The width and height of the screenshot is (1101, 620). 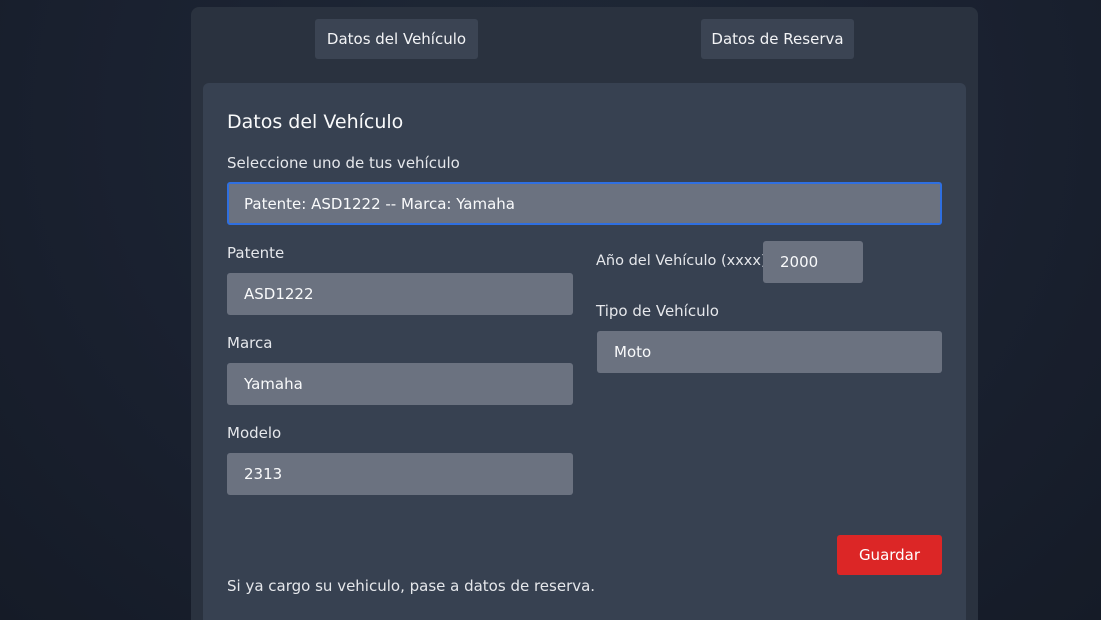 What do you see at coordinates (813, 262) in the screenshot?
I see `anio-input` at bounding box center [813, 262].